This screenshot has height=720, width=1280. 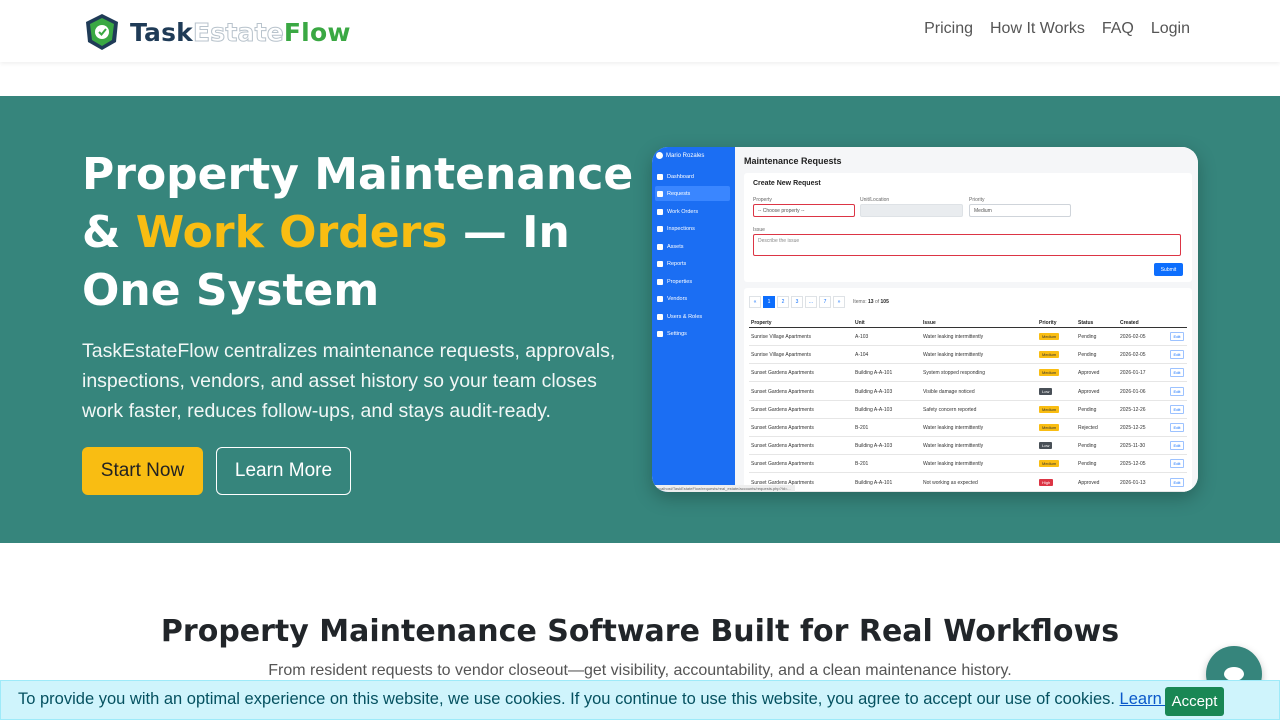 I want to click on cell-unit: A-103, so click(x=862, y=337).